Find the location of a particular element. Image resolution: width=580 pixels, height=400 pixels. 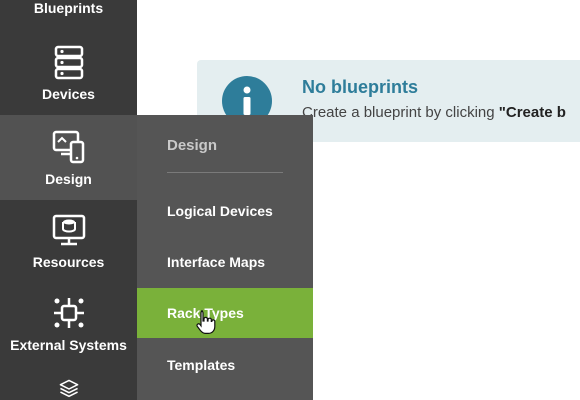

design-devices-icon is located at coordinates (68, 147).